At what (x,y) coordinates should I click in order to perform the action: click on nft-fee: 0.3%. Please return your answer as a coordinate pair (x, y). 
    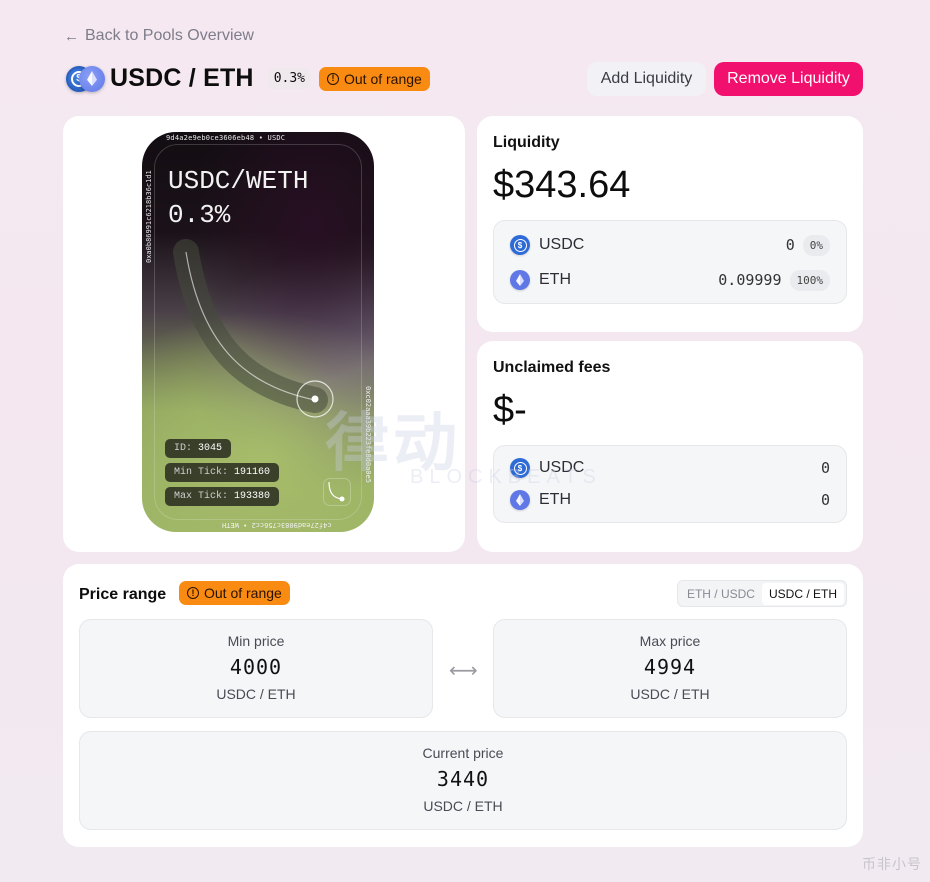
    Looking at the image, I should click on (199, 215).